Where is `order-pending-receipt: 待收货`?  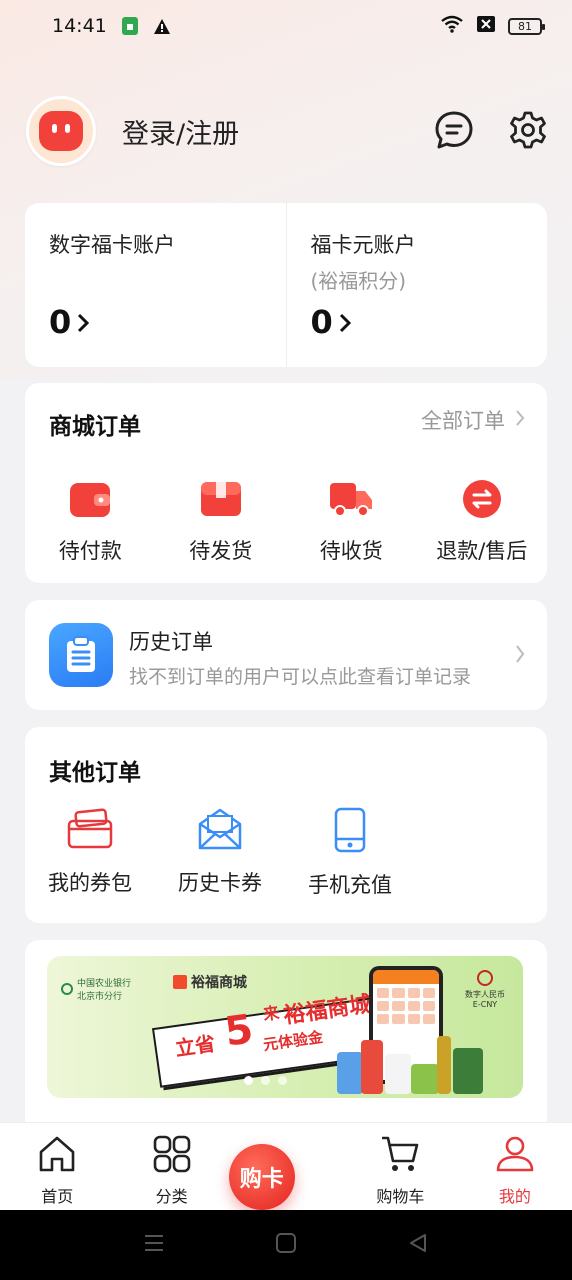 order-pending-receipt: 待收货 is located at coordinates (351, 522).